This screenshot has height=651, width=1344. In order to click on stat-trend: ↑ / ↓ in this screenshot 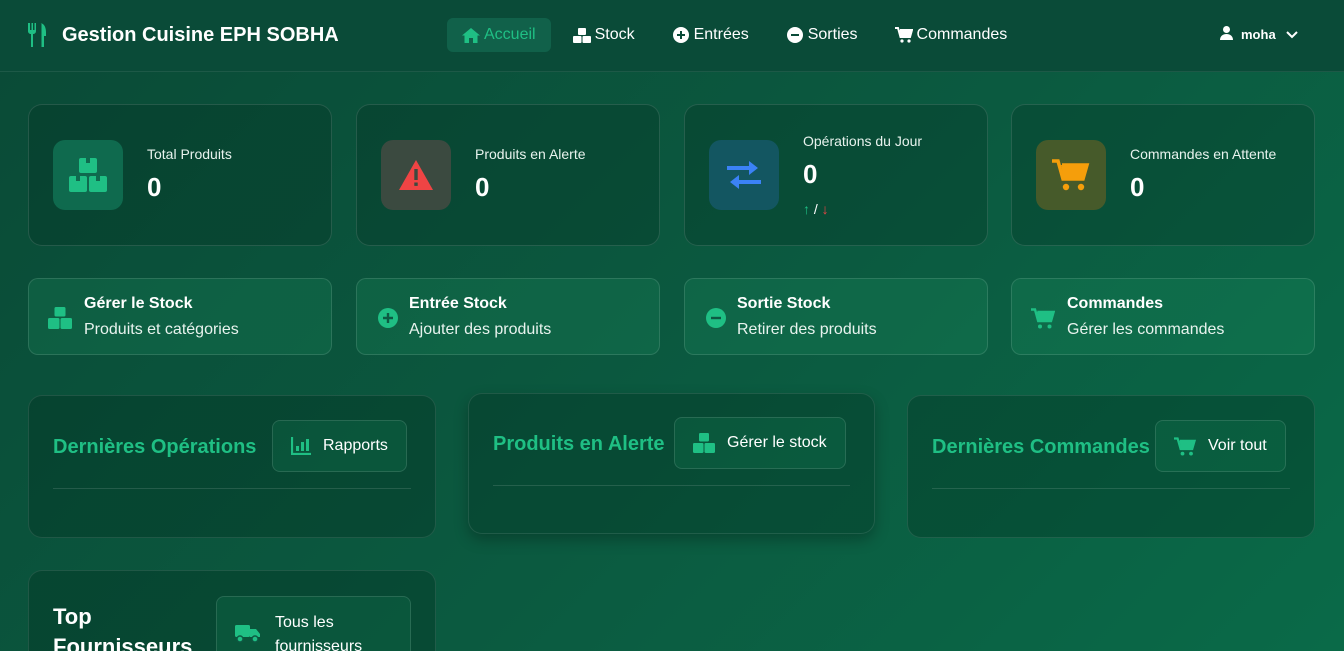, I will do `click(816, 209)`.